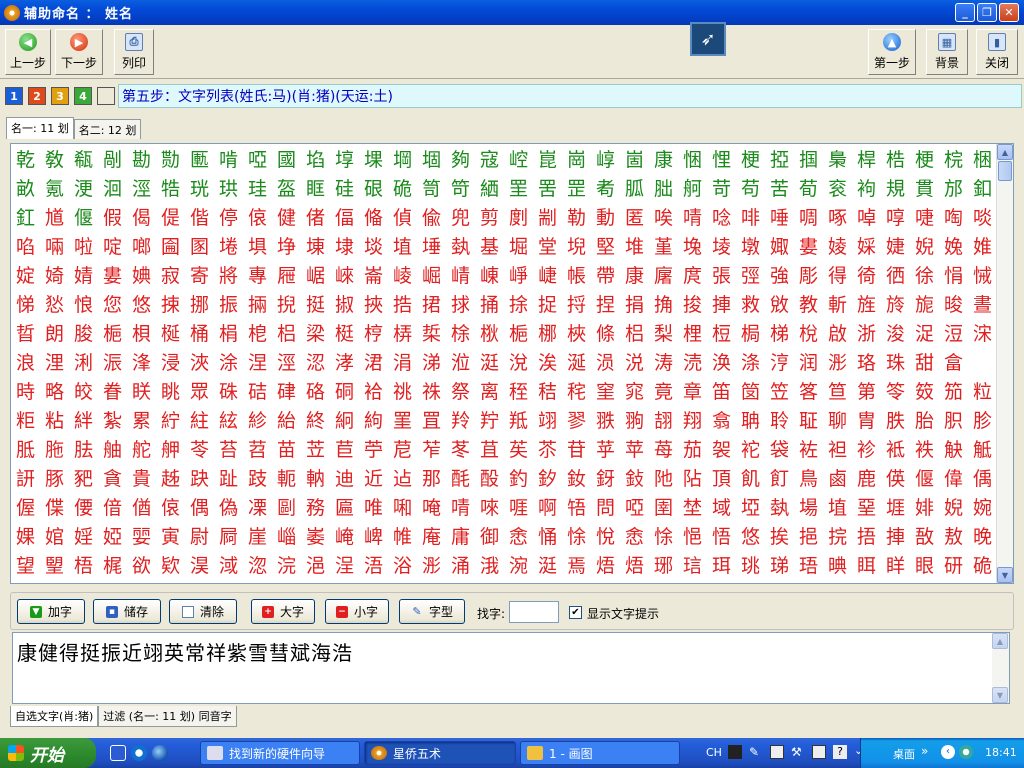  Describe the element at coordinates (431, 448) in the screenshot. I see `char-cell: 苲` at that location.